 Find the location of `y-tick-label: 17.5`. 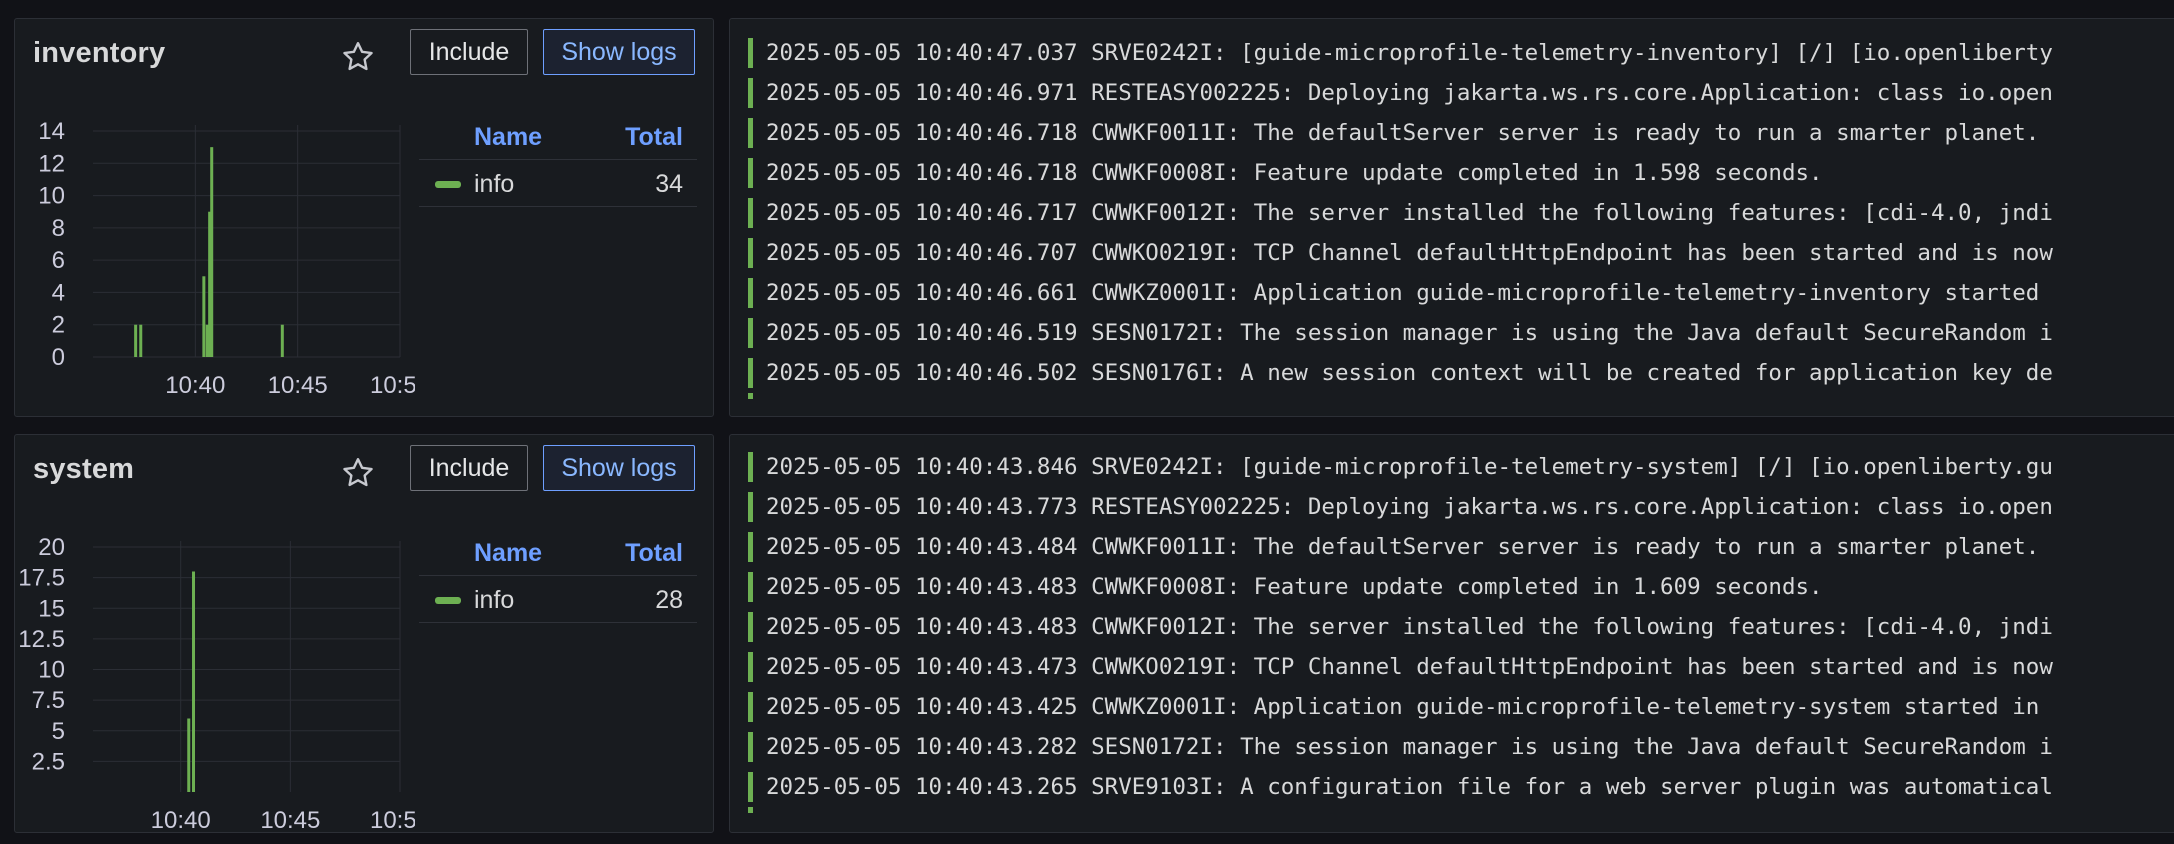

y-tick-label: 17.5 is located at coordinates (41, 578).